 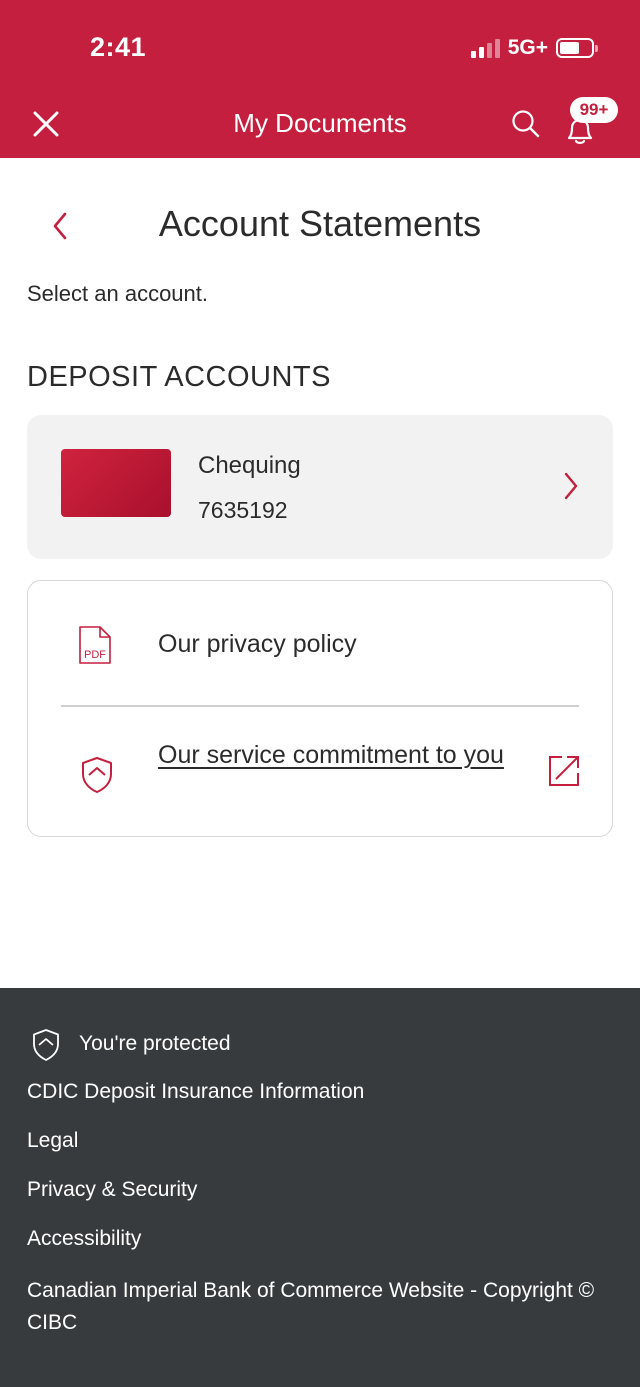 I want to click on protected-label: You're protected, so click(x=155, y=1043).